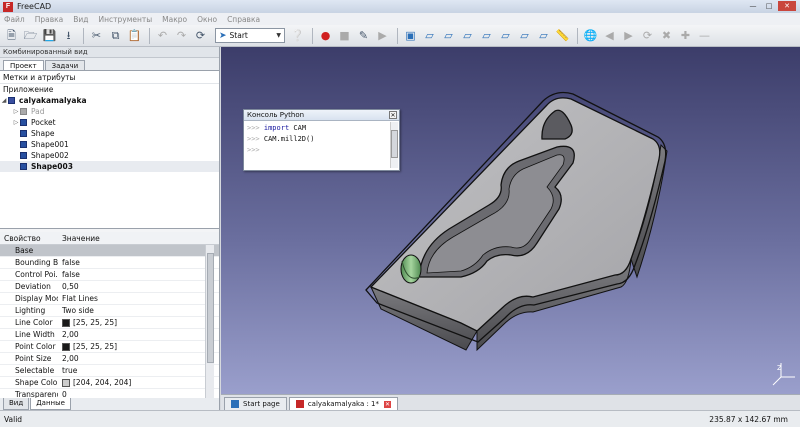 The width and height of the screenshot is (800, 427). What do you see at coordinates (363, 35) in the screenshot?
I see `edit-macro-icon: ✎` at bounding box center [363, 35].